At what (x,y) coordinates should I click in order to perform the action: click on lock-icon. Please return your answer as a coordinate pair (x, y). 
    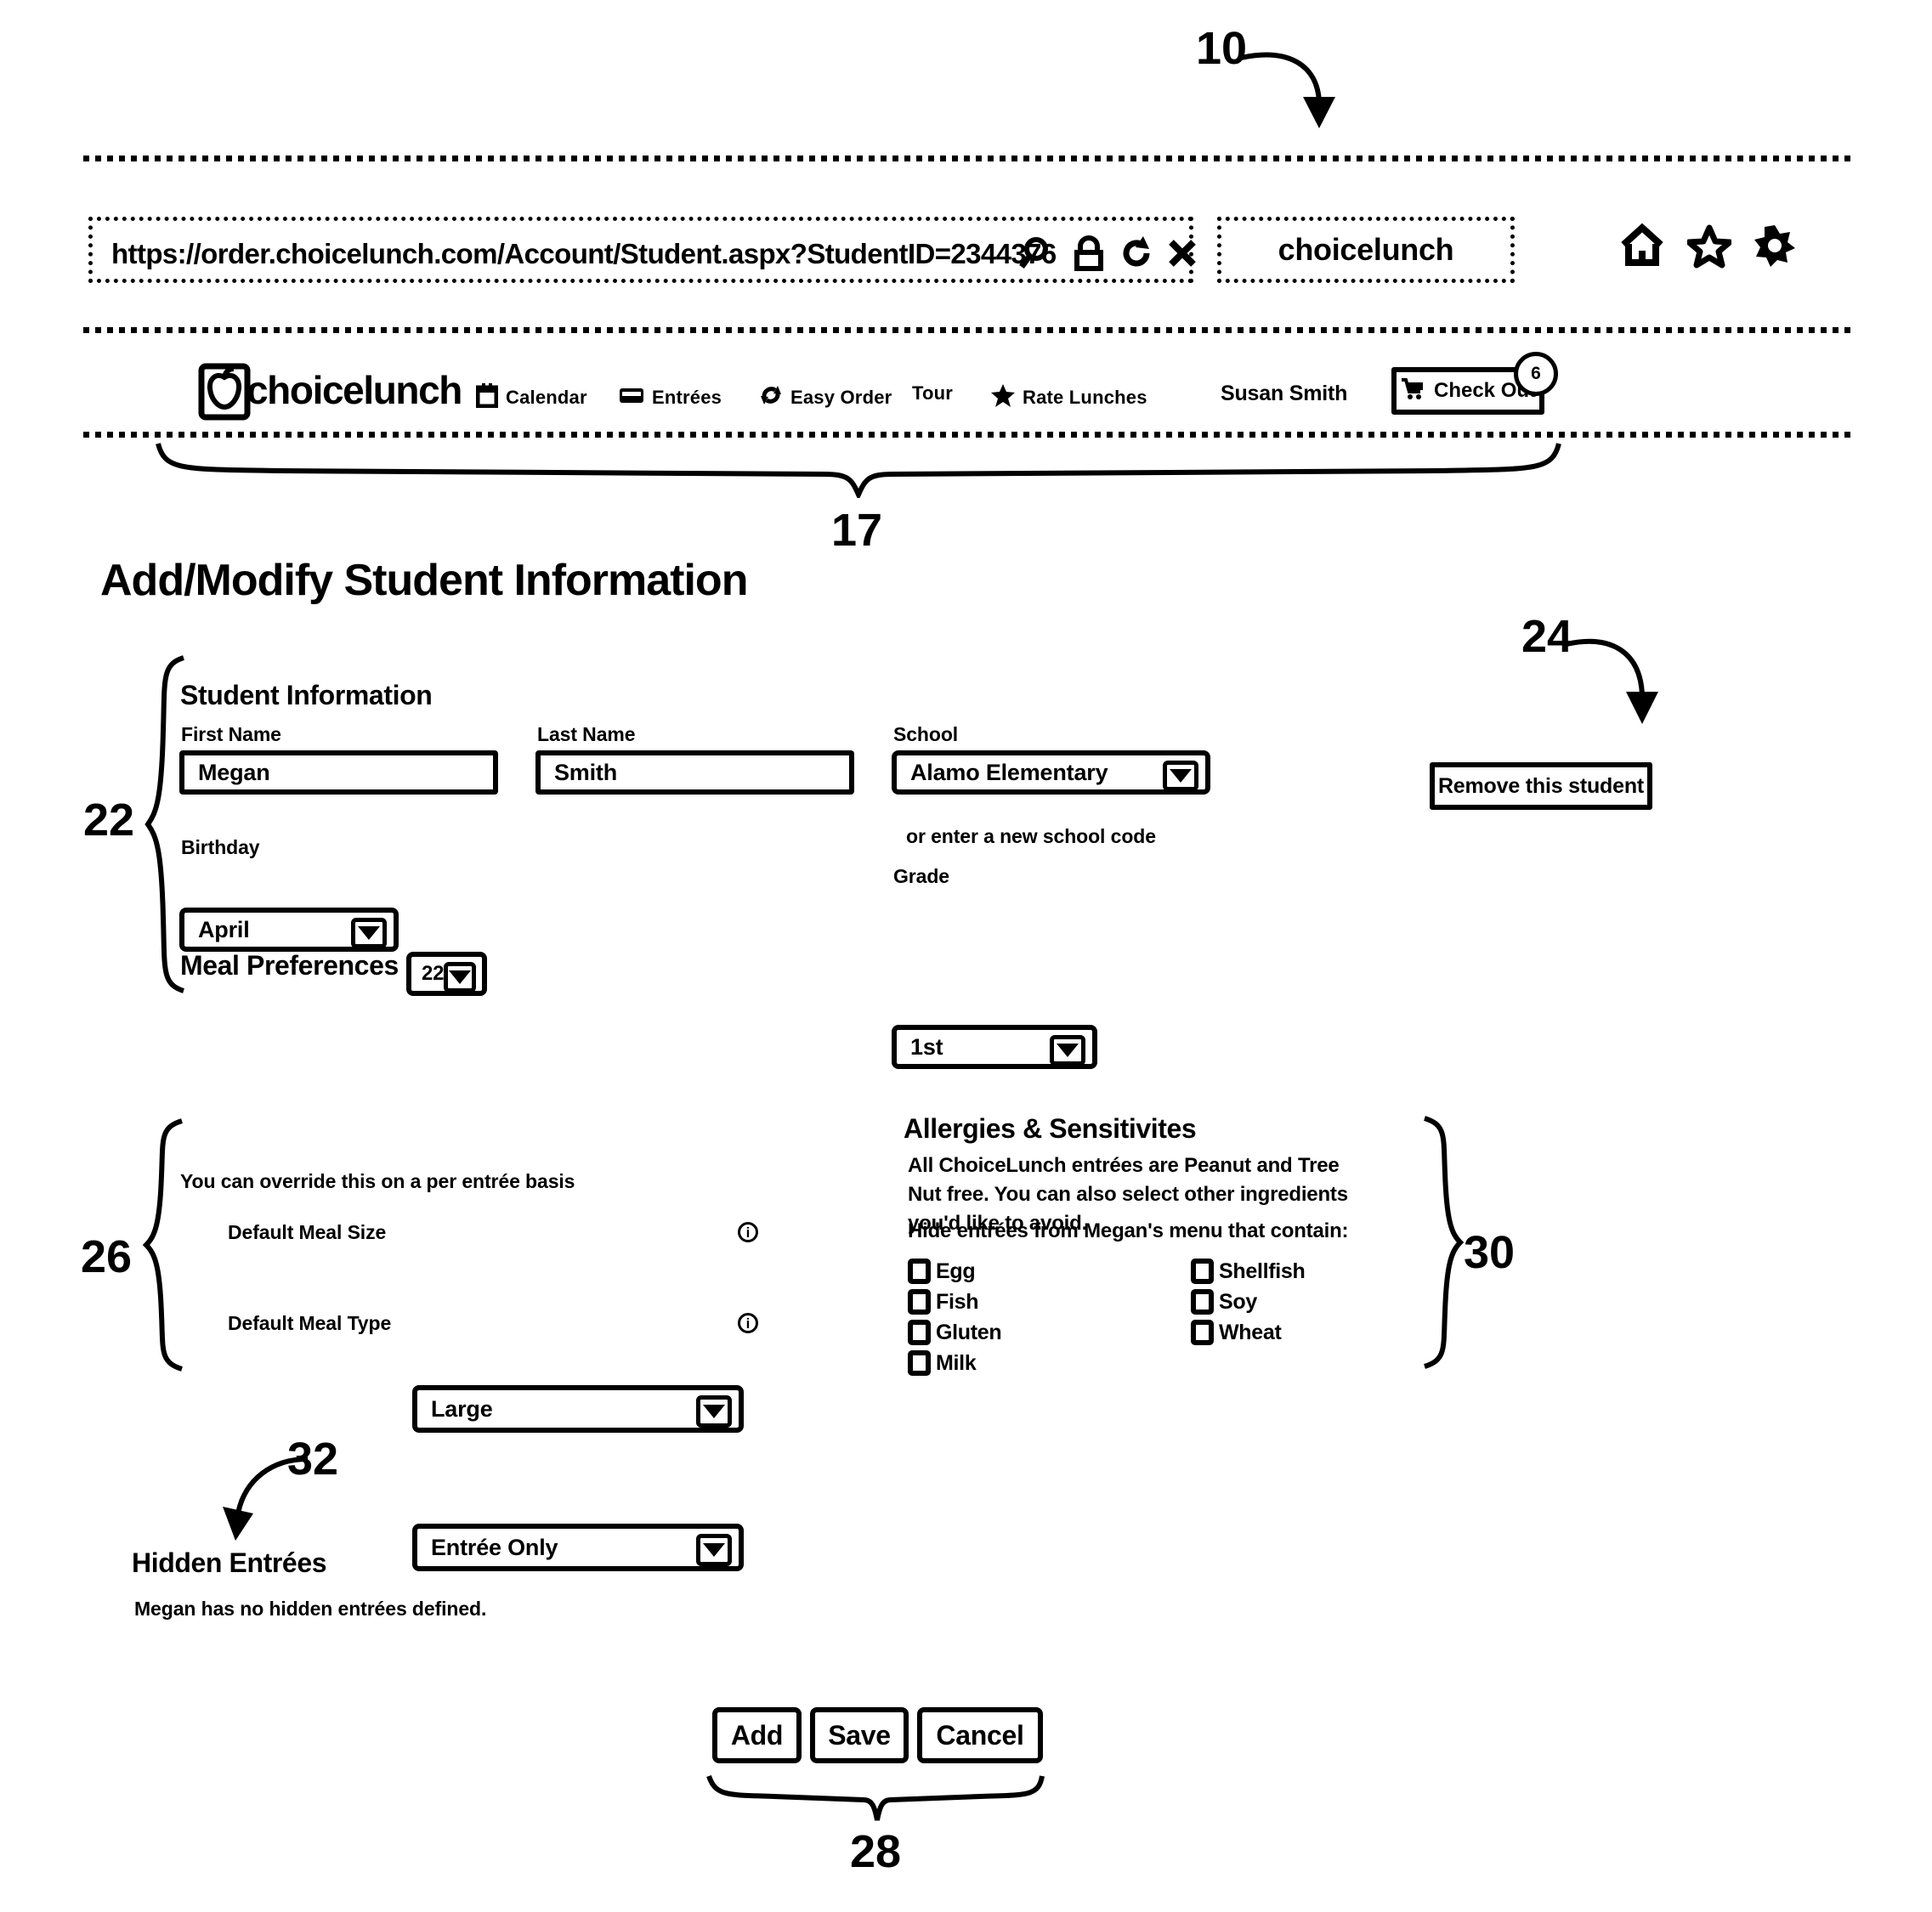
    Looking at the image, I should click on (1089, 256).